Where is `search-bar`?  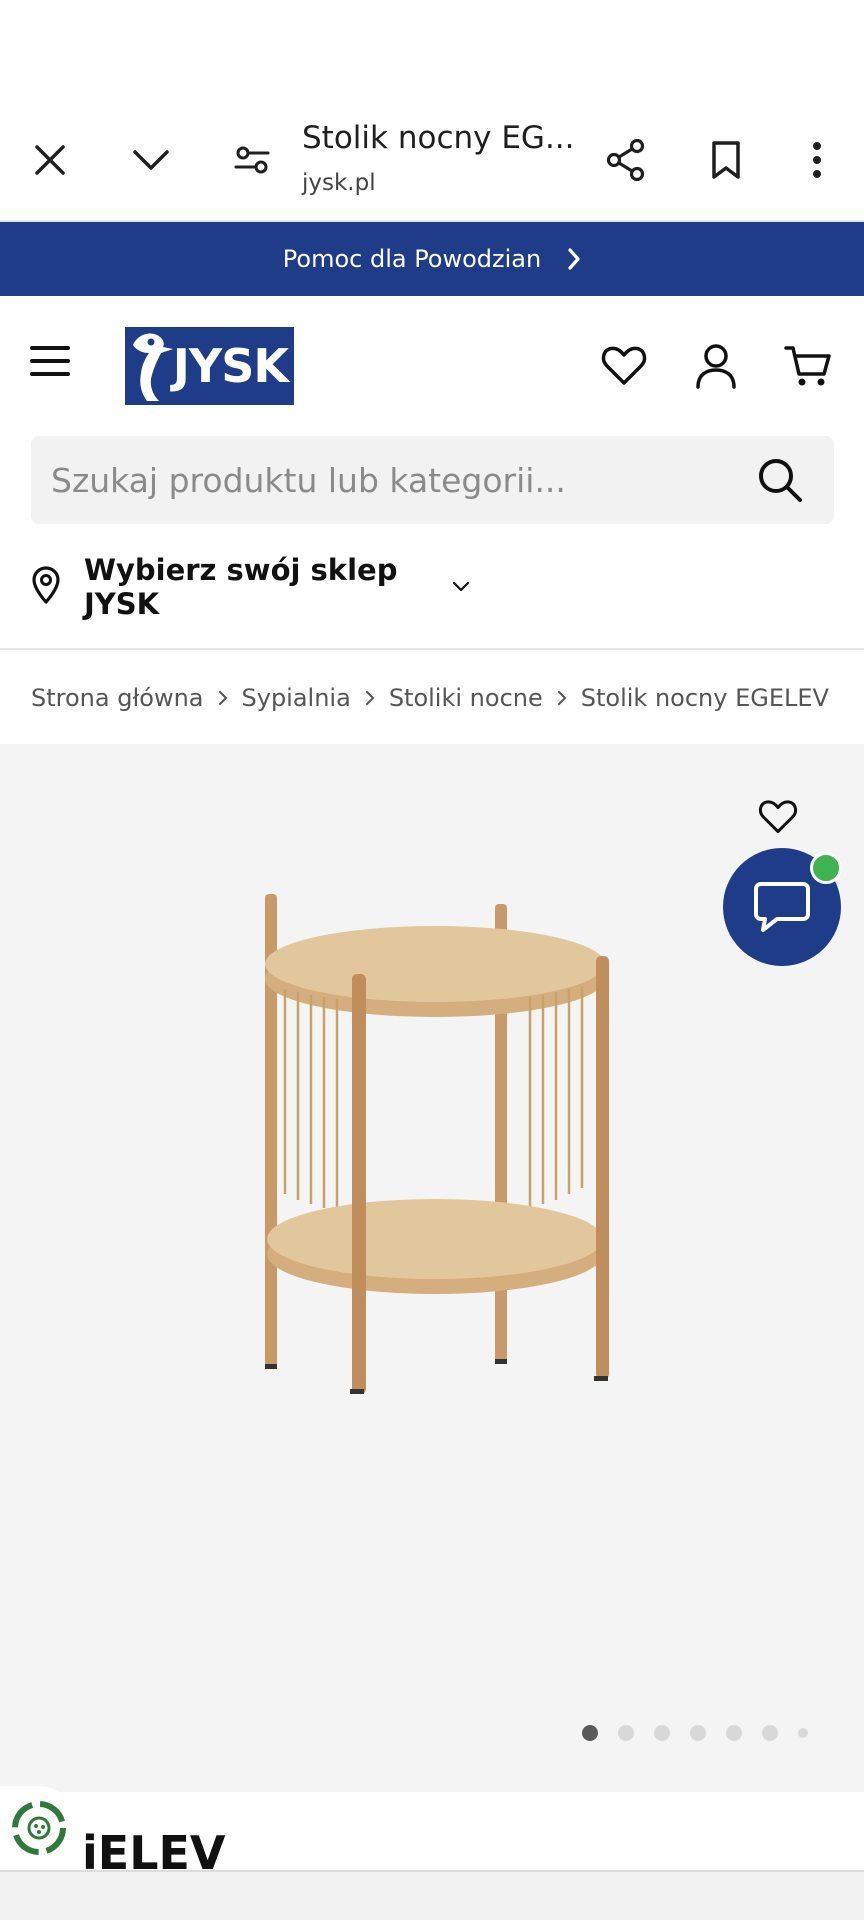
search-bar is located at coordinates (432, 480).